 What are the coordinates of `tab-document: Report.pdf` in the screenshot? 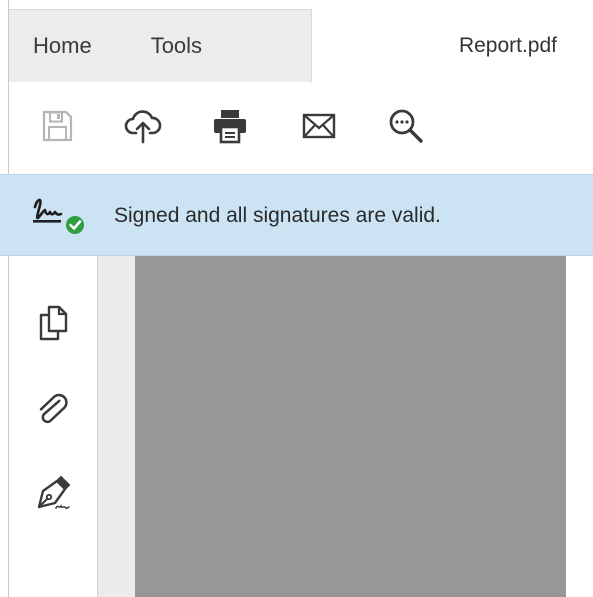 It's located at (452, 45).